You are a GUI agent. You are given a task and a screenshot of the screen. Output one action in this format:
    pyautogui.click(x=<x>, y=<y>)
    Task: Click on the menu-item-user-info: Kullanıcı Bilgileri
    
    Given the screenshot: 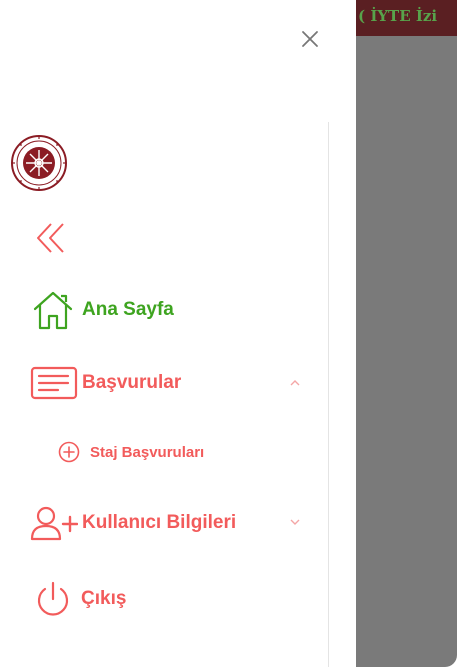 What is the action you would take?
    pyautogui.click(x=133, y=523)
    